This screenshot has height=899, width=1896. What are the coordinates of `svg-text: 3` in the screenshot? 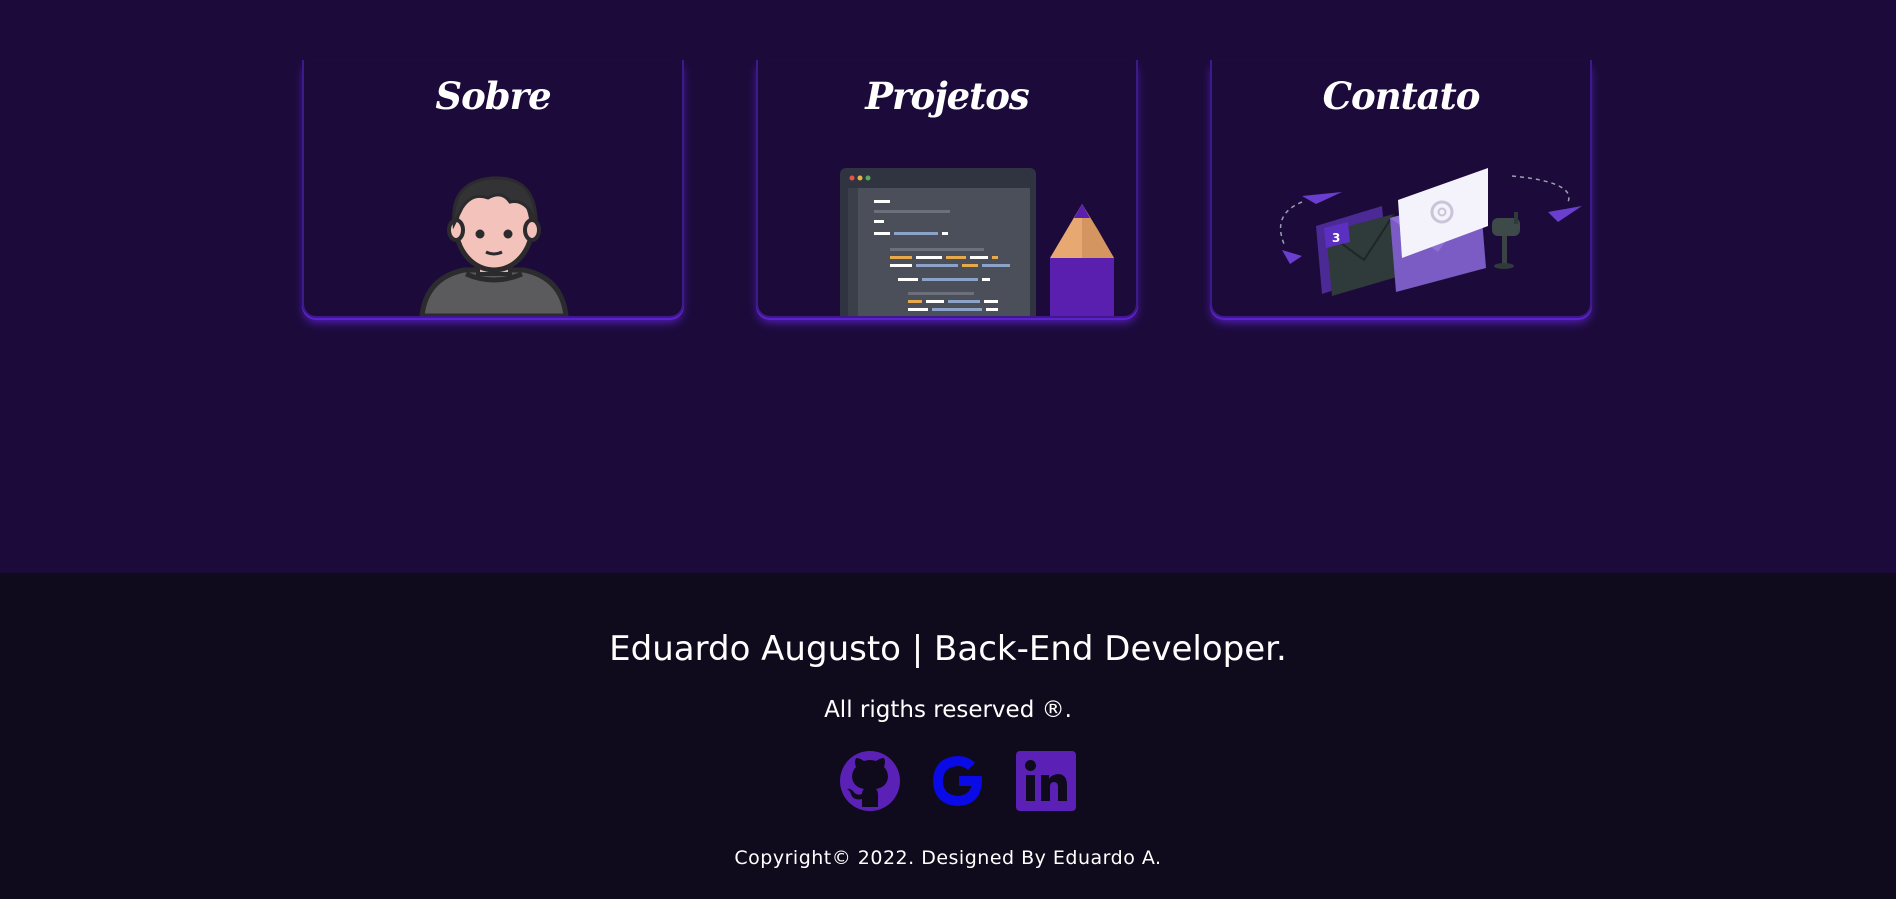 It's located at (1336, 238).